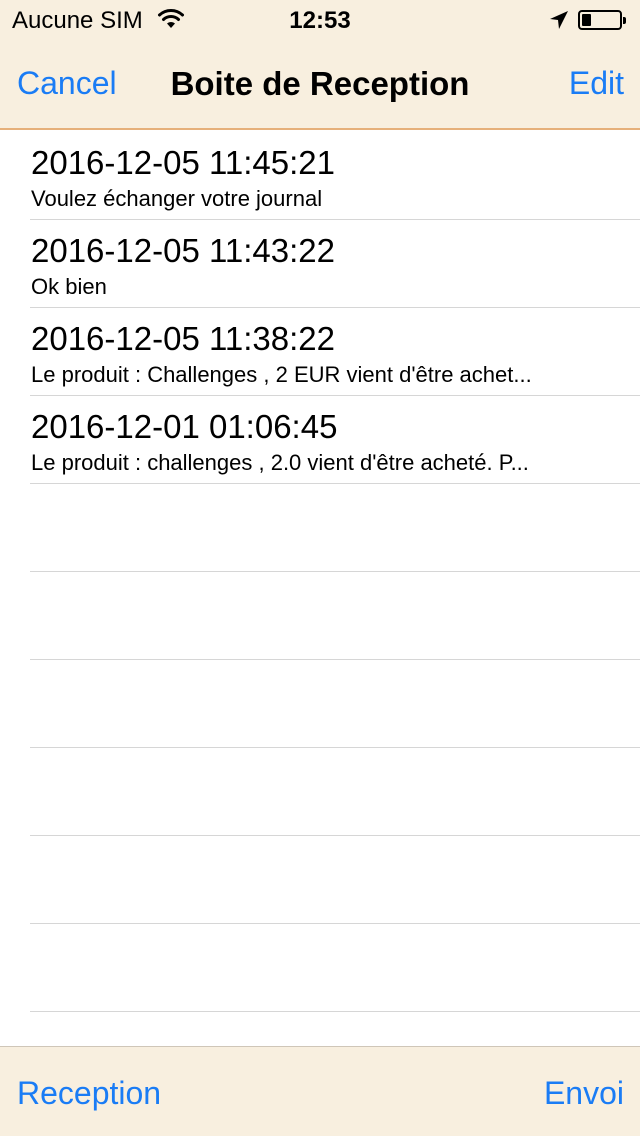 The image size is (640, 1136). I want to click on message-date: 2016-12-05 11:45:21, so click(183, 162).